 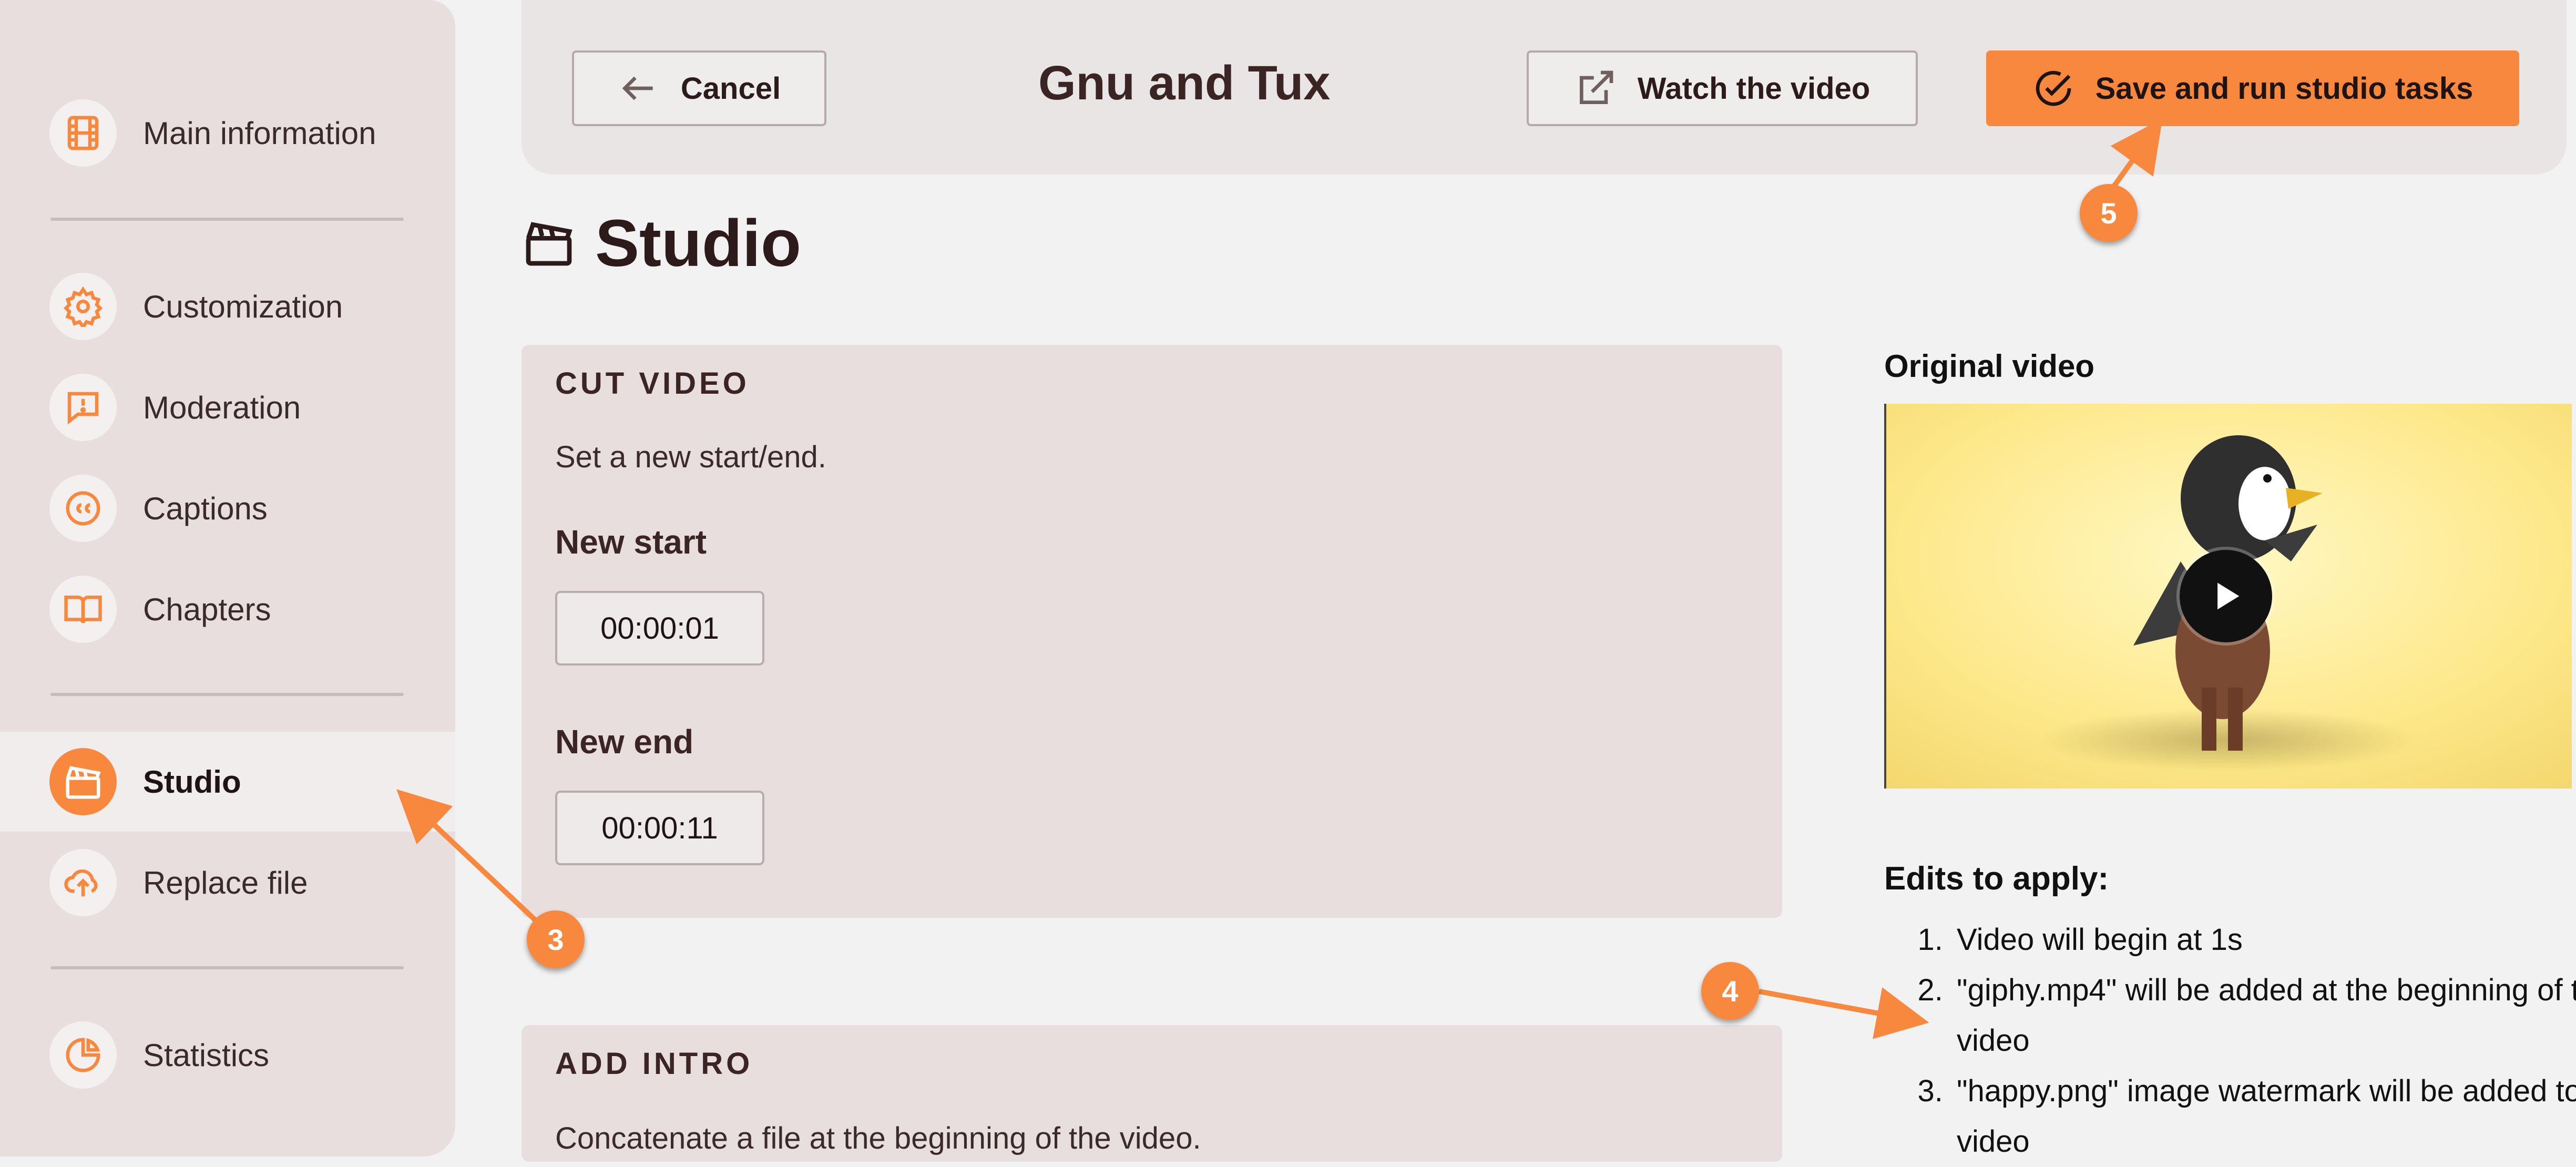 What do you see at coordinates (659, 828) in the screenshot?
I see `new-end-input: 00:00:11` at bounding box center [659, 828].